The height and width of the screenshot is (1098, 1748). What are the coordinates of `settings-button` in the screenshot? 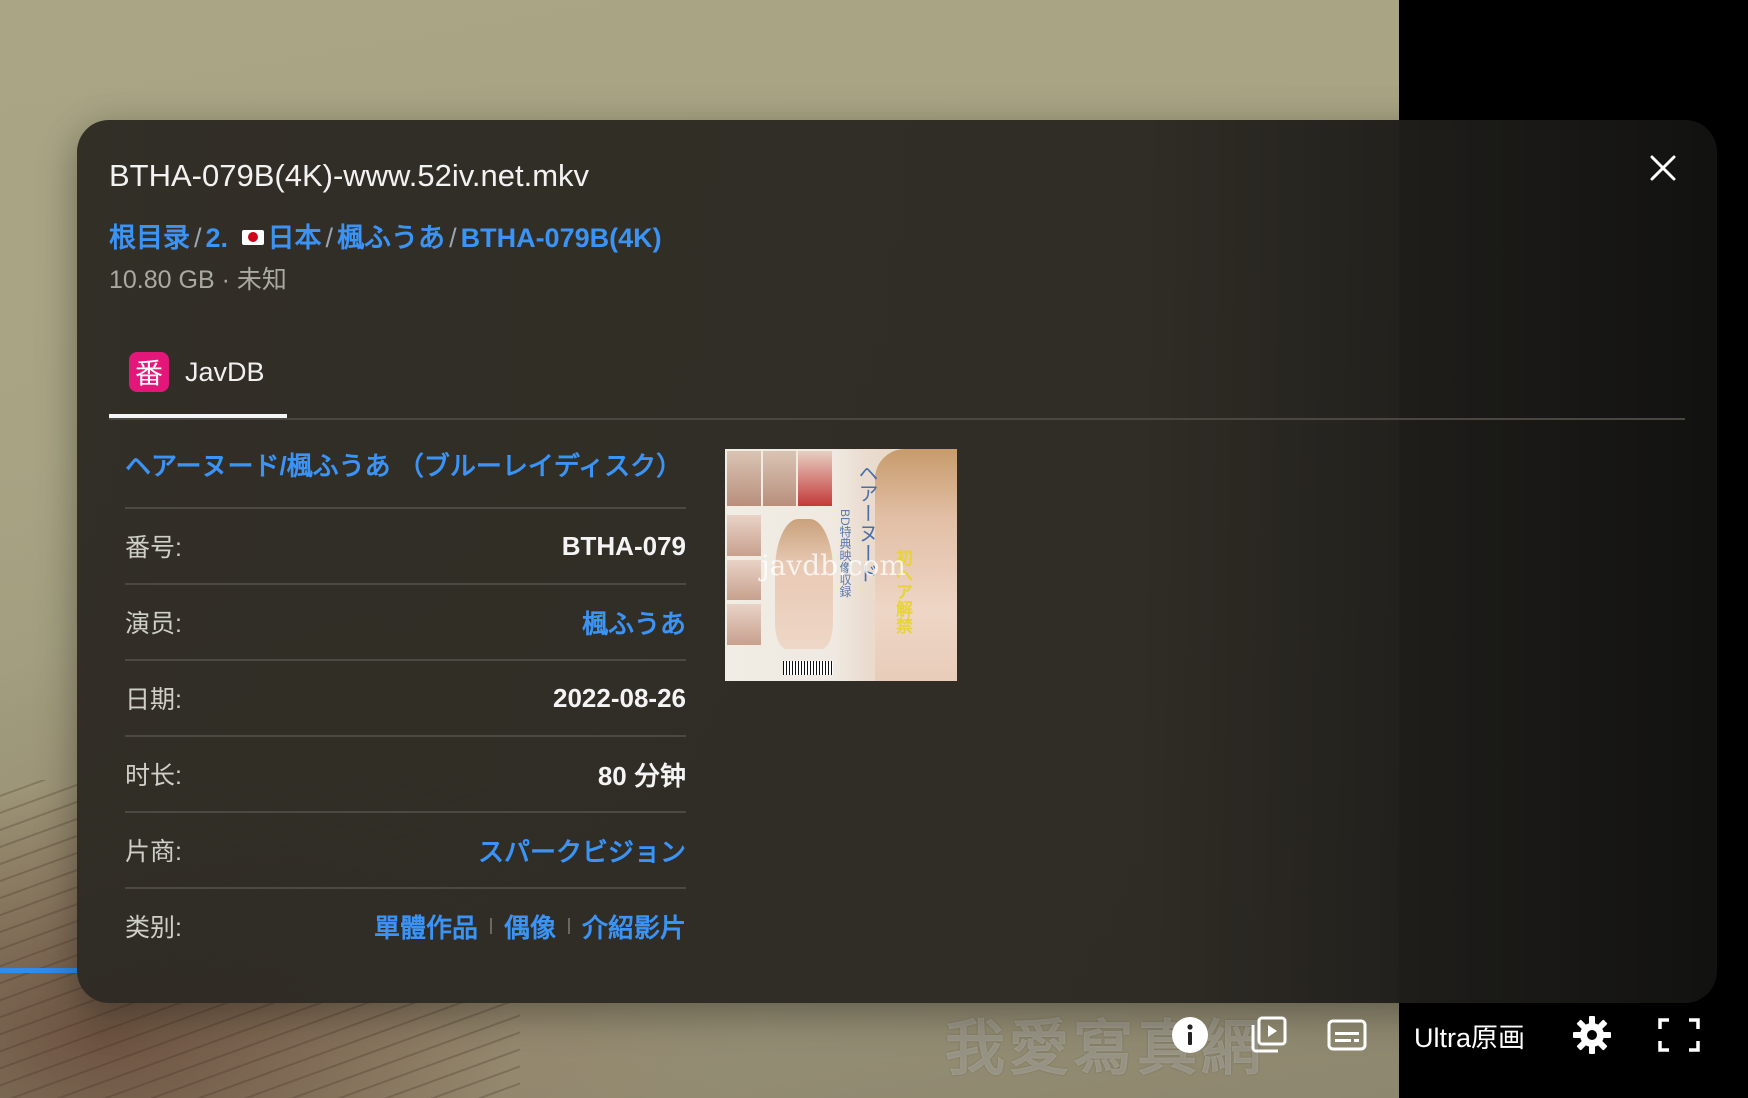 It's located at (1592, 1035).